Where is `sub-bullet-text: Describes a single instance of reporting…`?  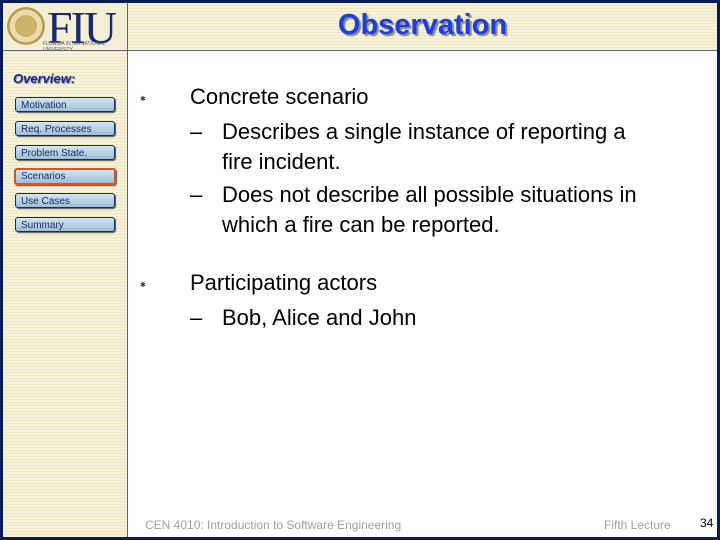 sub-bullet-text: Describes a single instance of reporting… is located at coordinates (424, 131).